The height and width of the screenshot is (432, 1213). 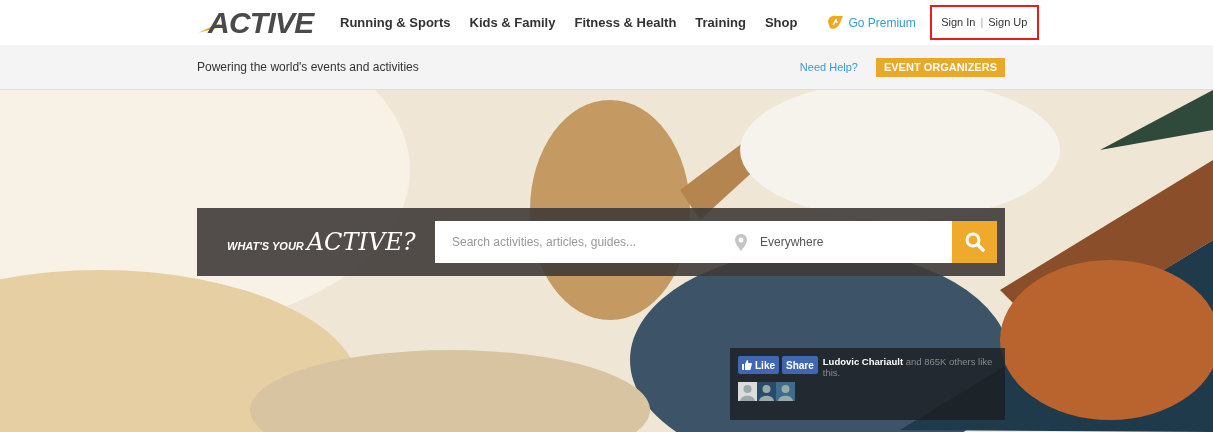 I want to click on sign-in-link: Sign In, so click(x=958, y=22).